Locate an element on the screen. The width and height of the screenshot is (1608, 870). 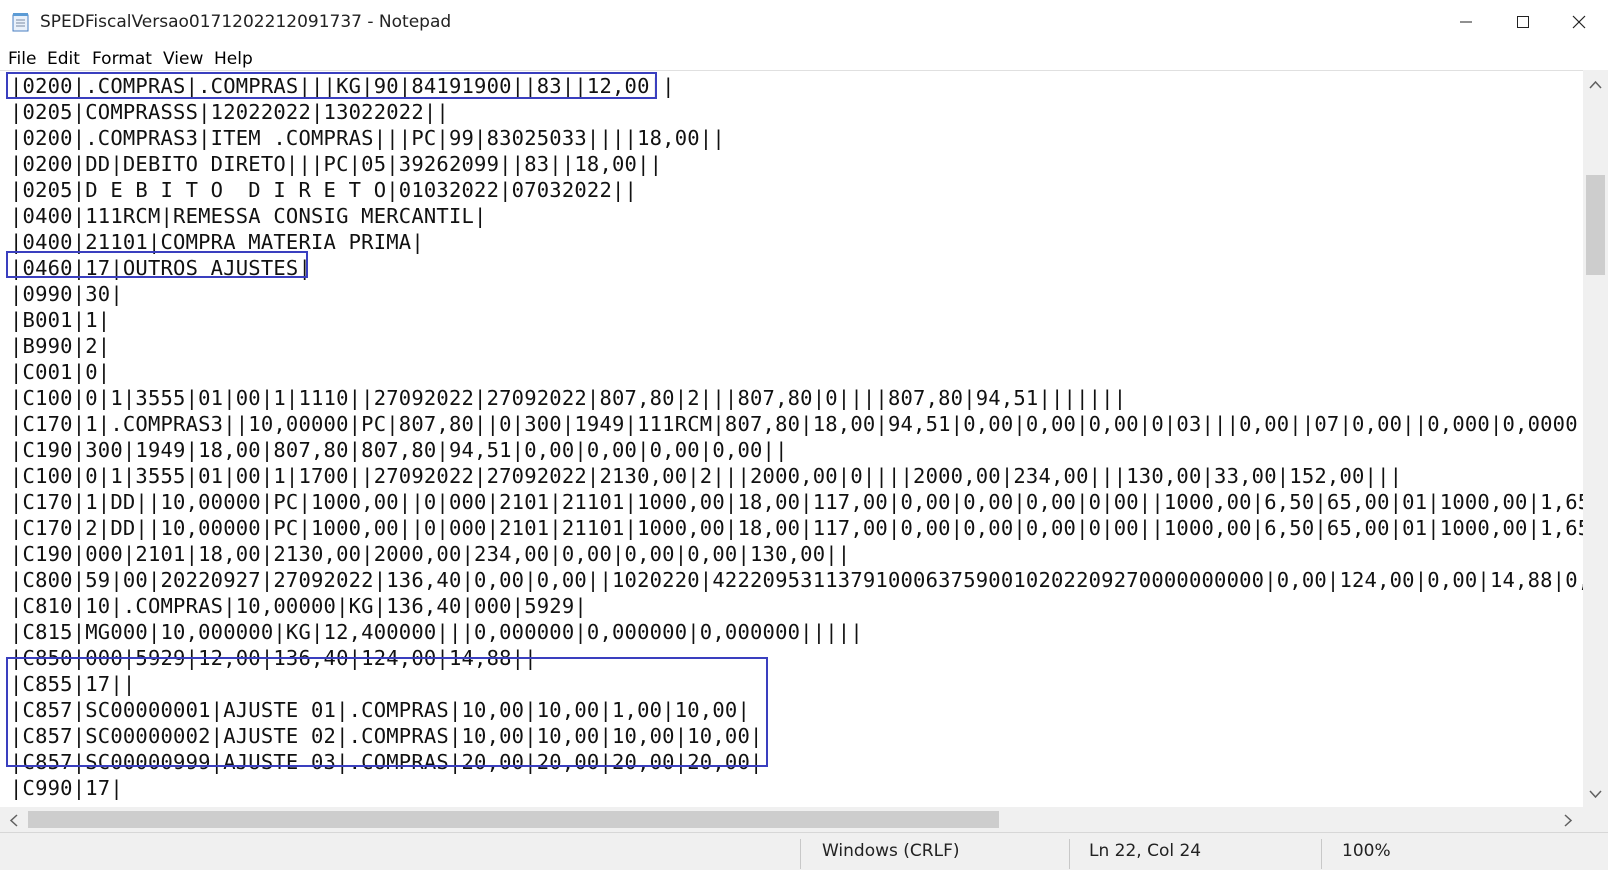
minimize-icon is located at coordinates (1466, 22).